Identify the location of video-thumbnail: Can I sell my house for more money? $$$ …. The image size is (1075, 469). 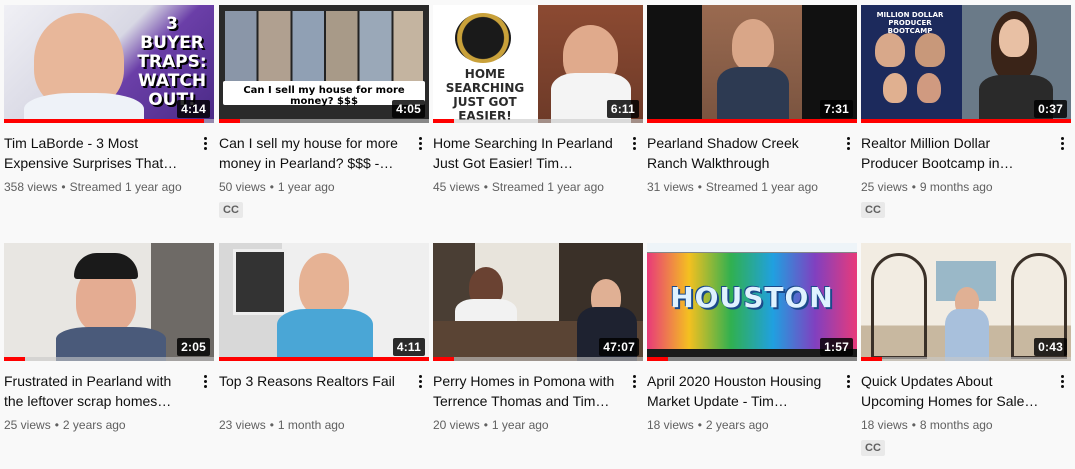
(324, 64).